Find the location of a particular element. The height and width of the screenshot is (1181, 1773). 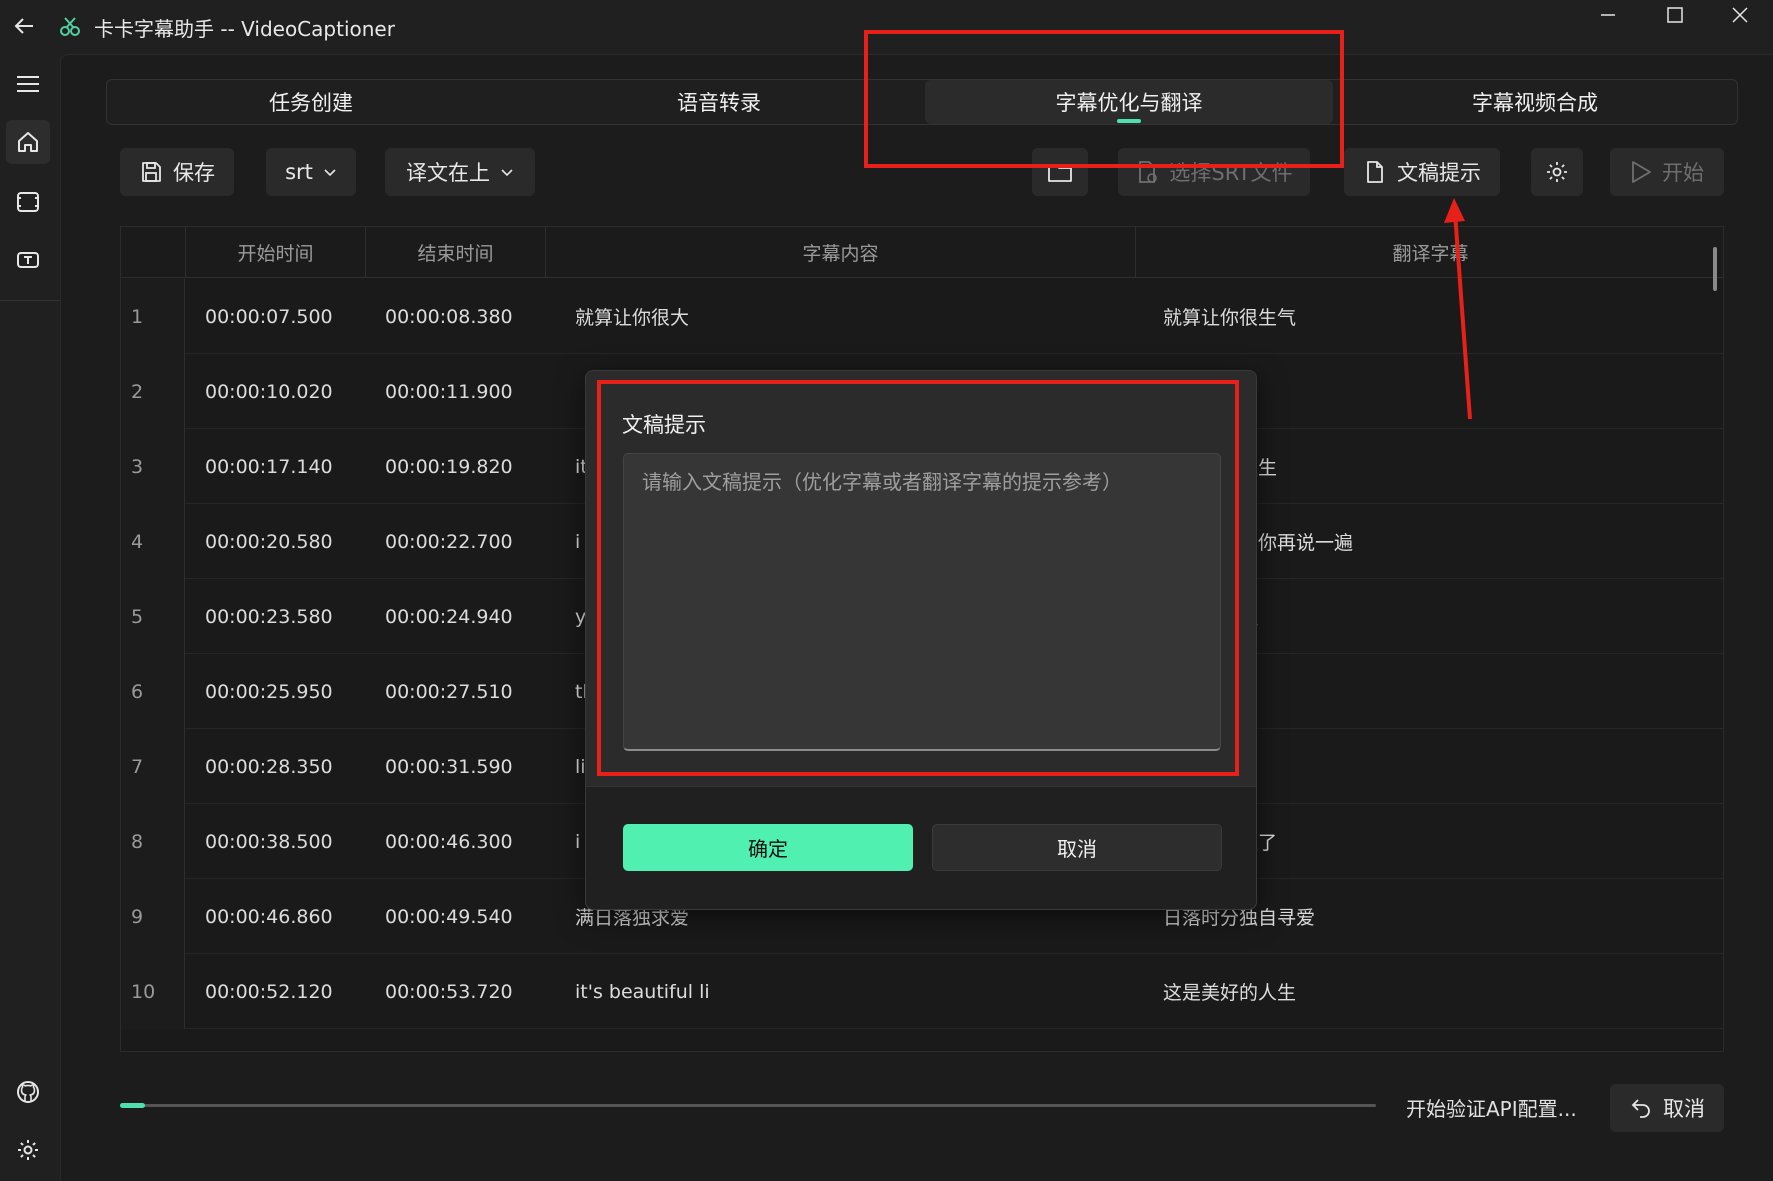

tab-label: 字幕视频合成 is located at coordinates (1535, 103).